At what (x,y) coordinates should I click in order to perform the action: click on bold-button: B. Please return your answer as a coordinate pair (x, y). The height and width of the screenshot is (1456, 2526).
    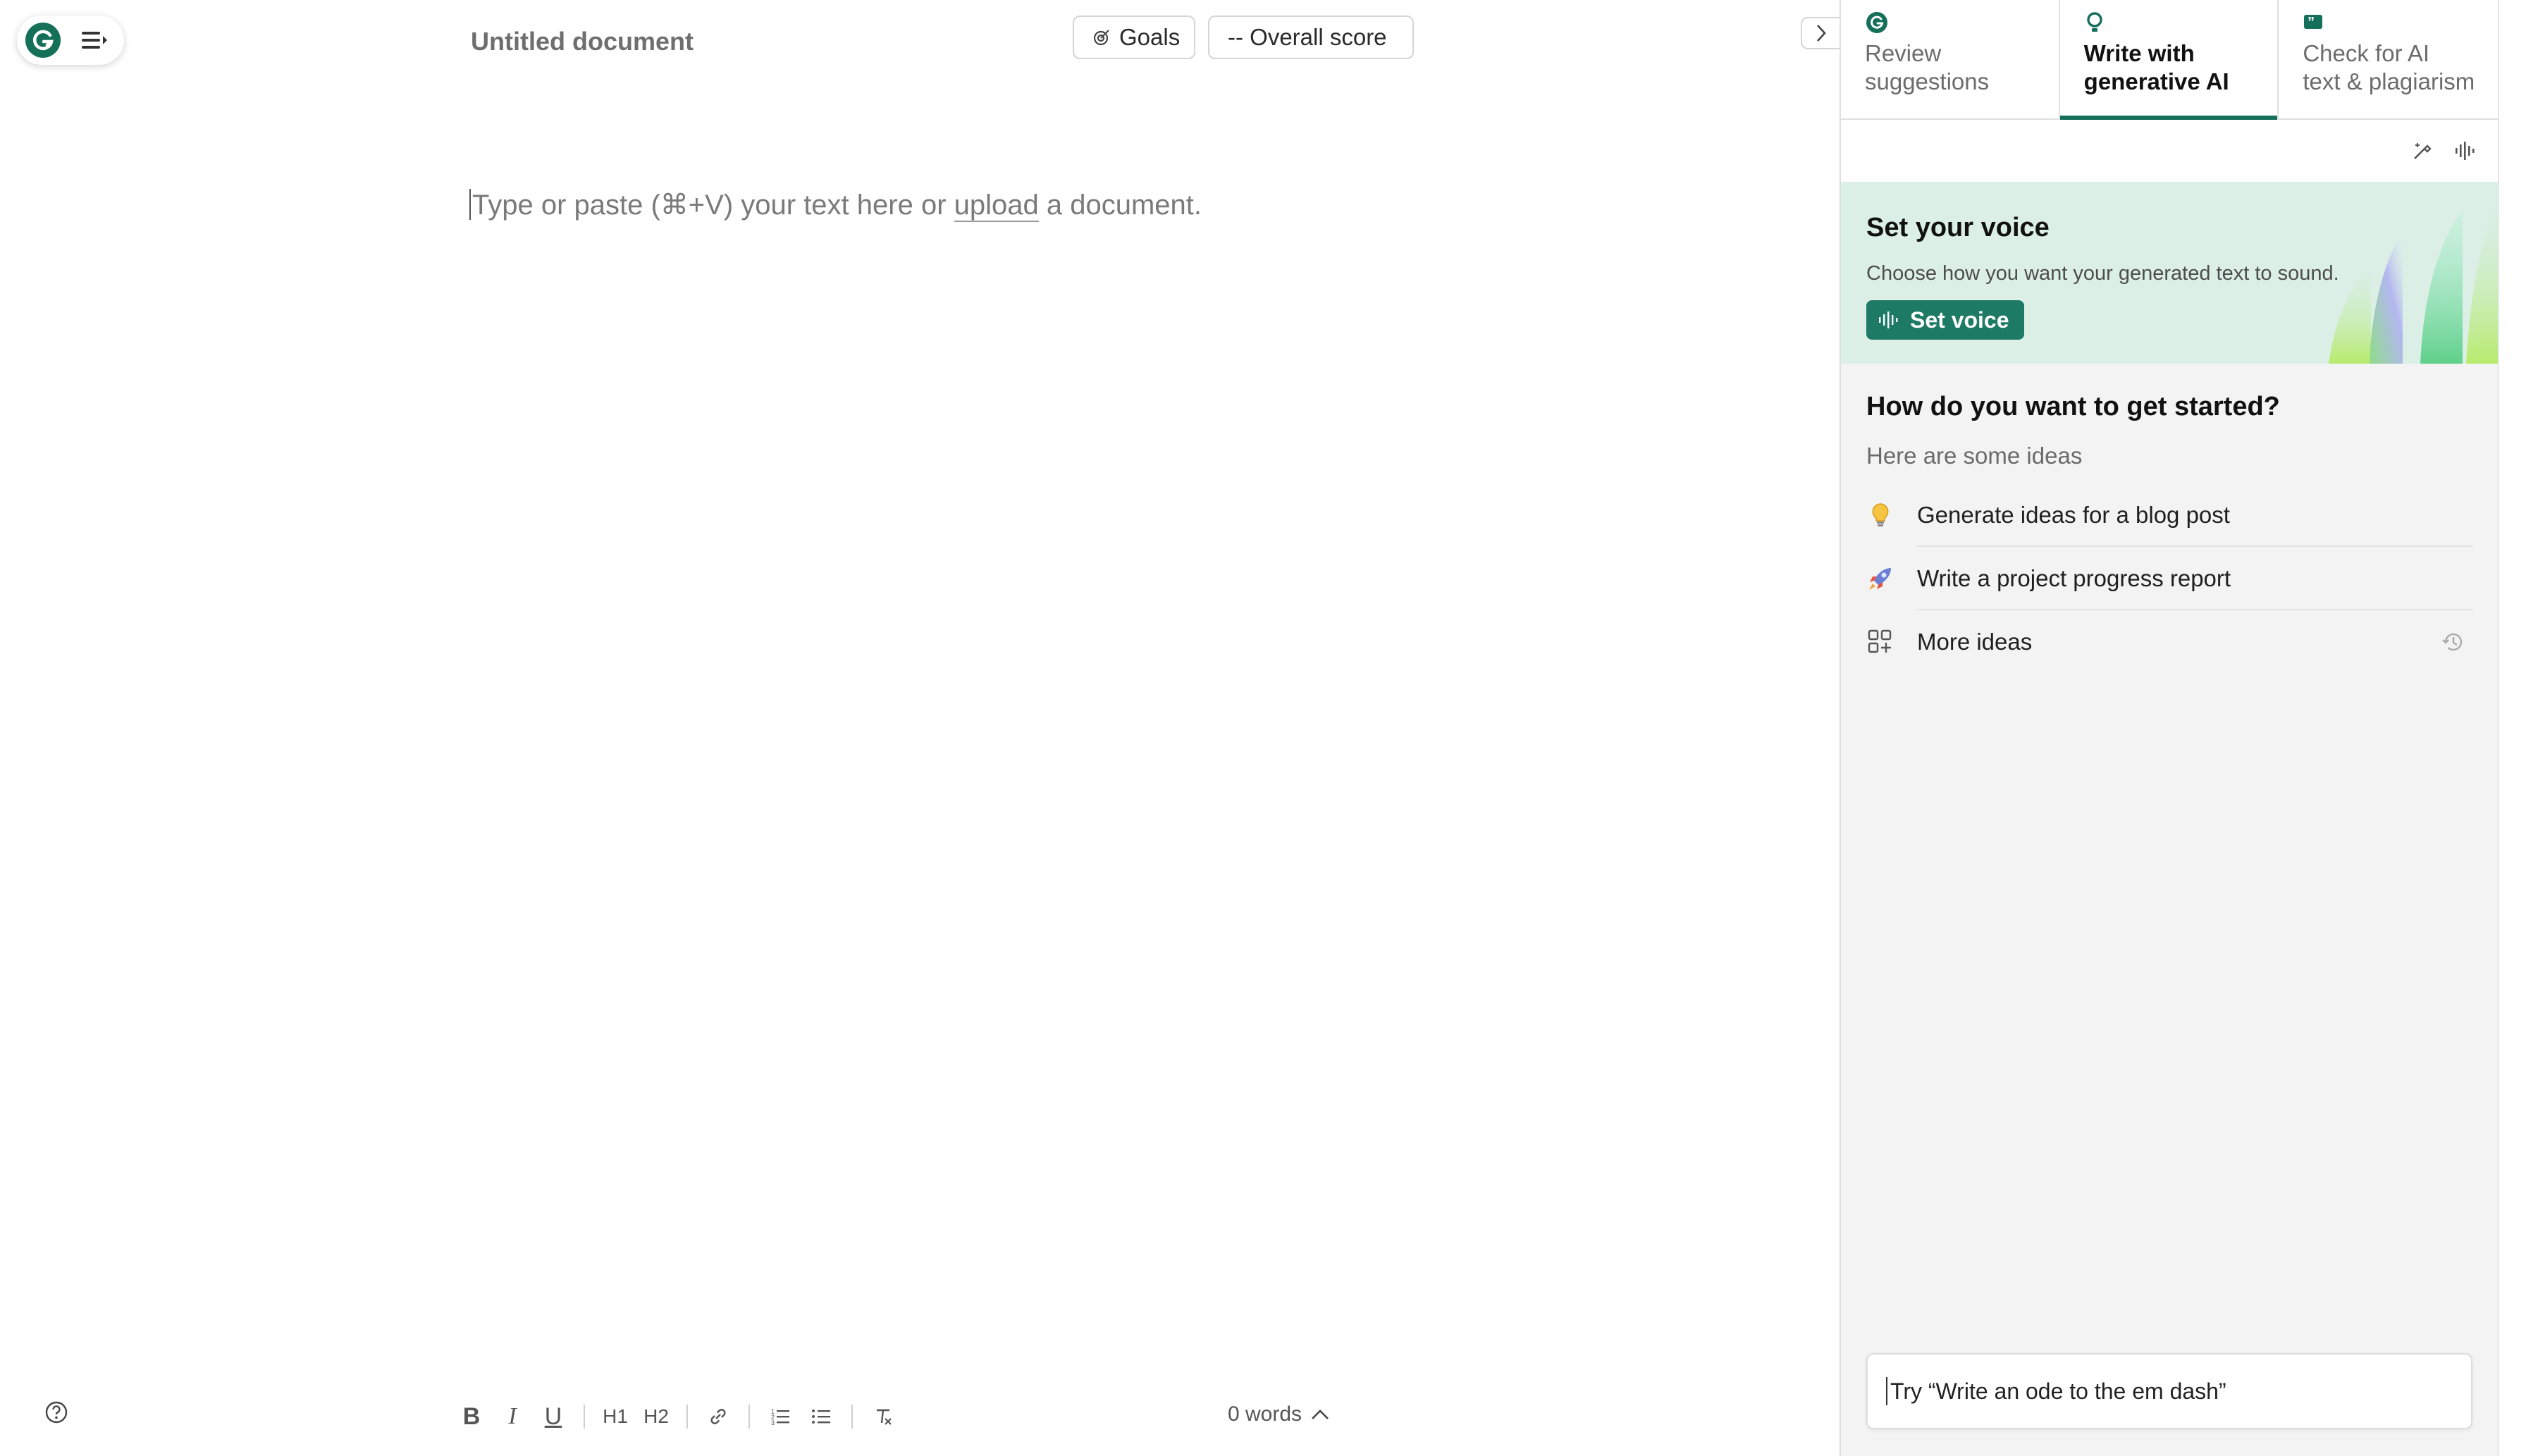
    Looking at the image, I should click on (471, 1416).